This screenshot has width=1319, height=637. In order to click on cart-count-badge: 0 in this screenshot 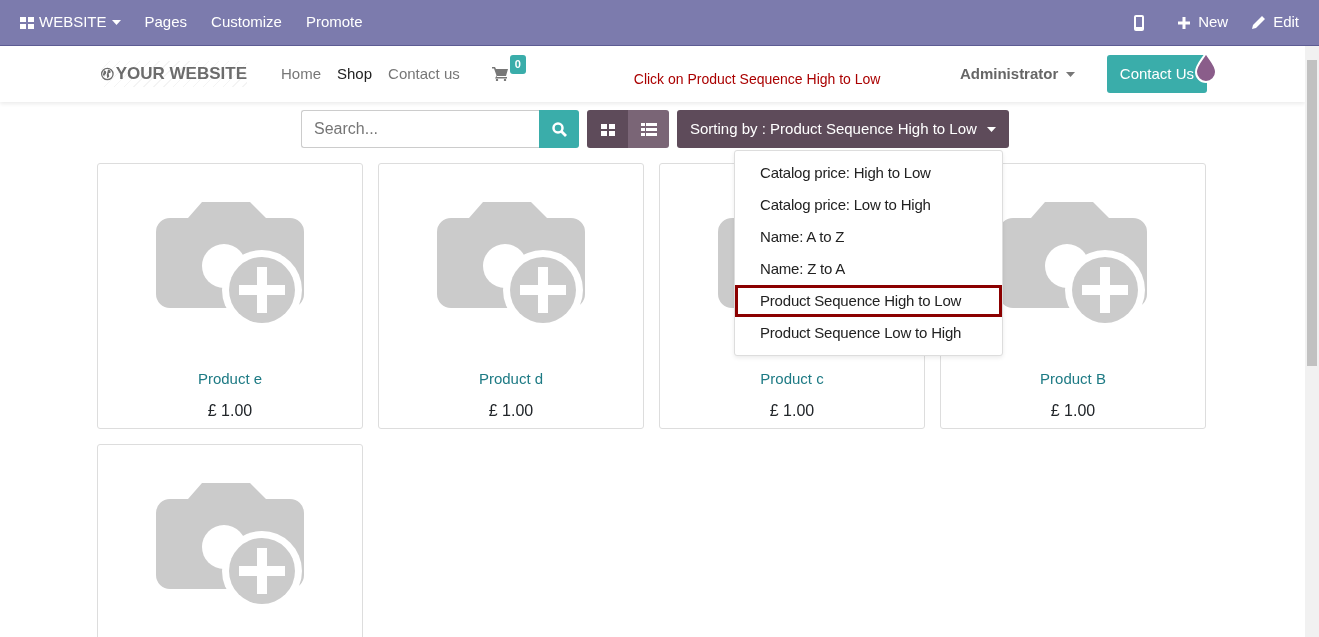, I will do `click(517, 64)`.